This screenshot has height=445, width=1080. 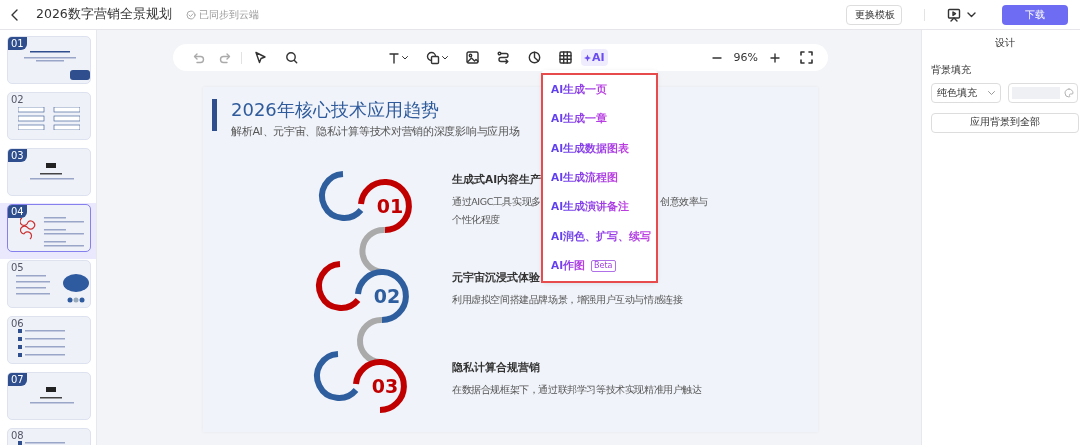 What do you see at coordinates (951, 70) in the screenshot?
I see `section-label: 背景填充` at bounding box center [951, 70].